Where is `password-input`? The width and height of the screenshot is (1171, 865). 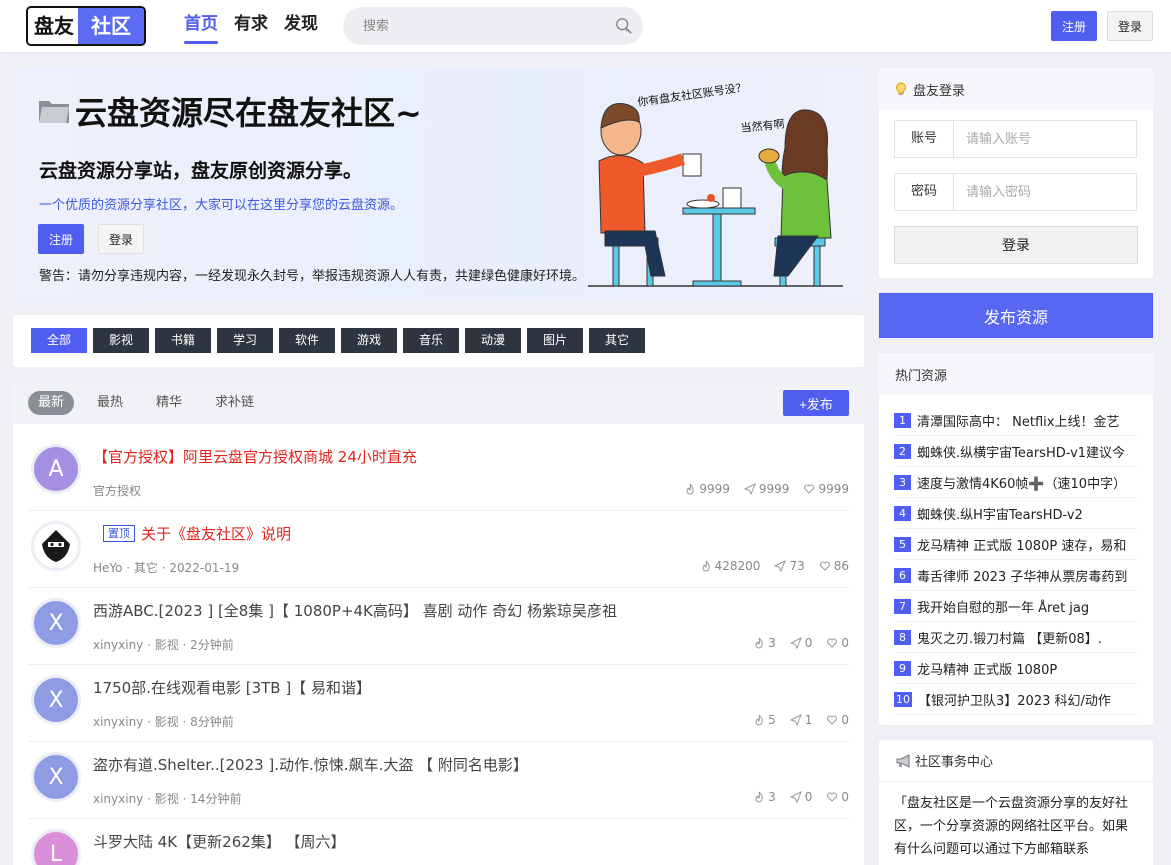 password-input is located at coordinates (1045, 192).